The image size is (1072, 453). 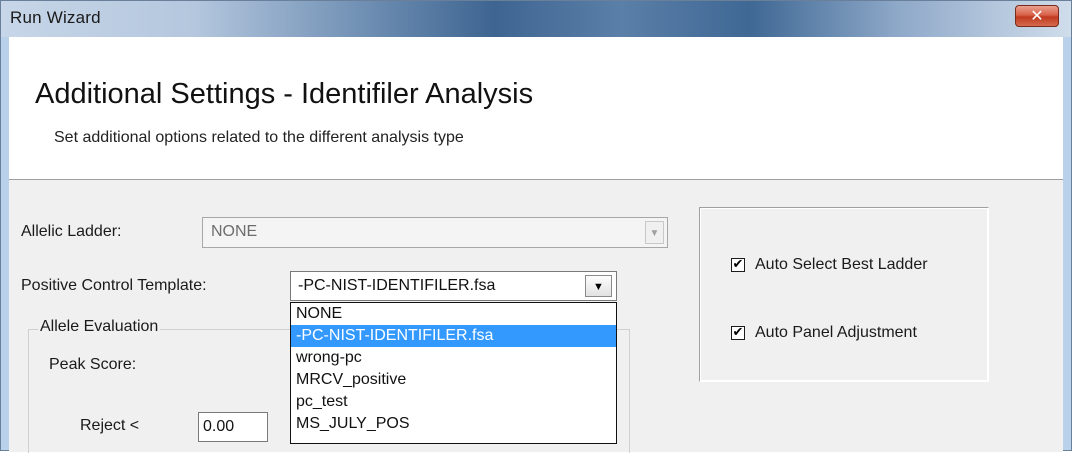 What do you see at coordinates (71, 231) in the screenshot?
I see `allelic-ladder-label: Allelic Ladder:` at bounding box center [71, 231].